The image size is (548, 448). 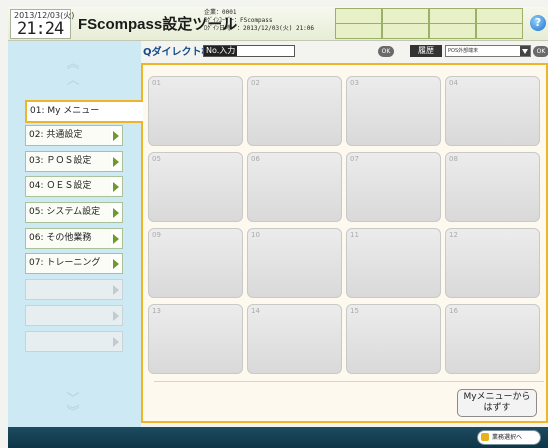 I want to click on clock-panel: 2013/12/03(火) 21:24, so click(x=42, y=24).